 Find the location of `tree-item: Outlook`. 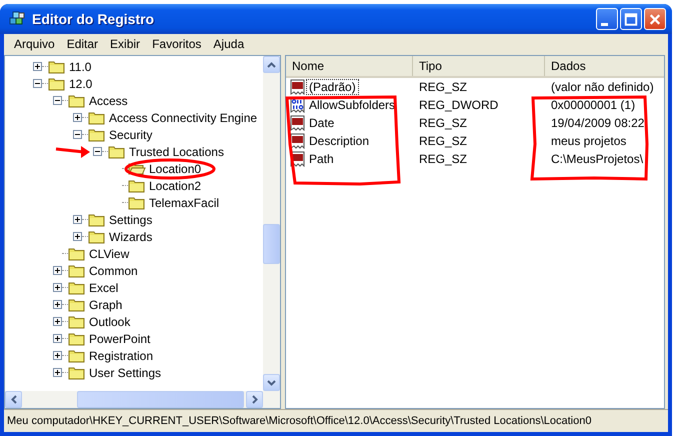

tree-item: Outlook is located at coordinates (109, 321).